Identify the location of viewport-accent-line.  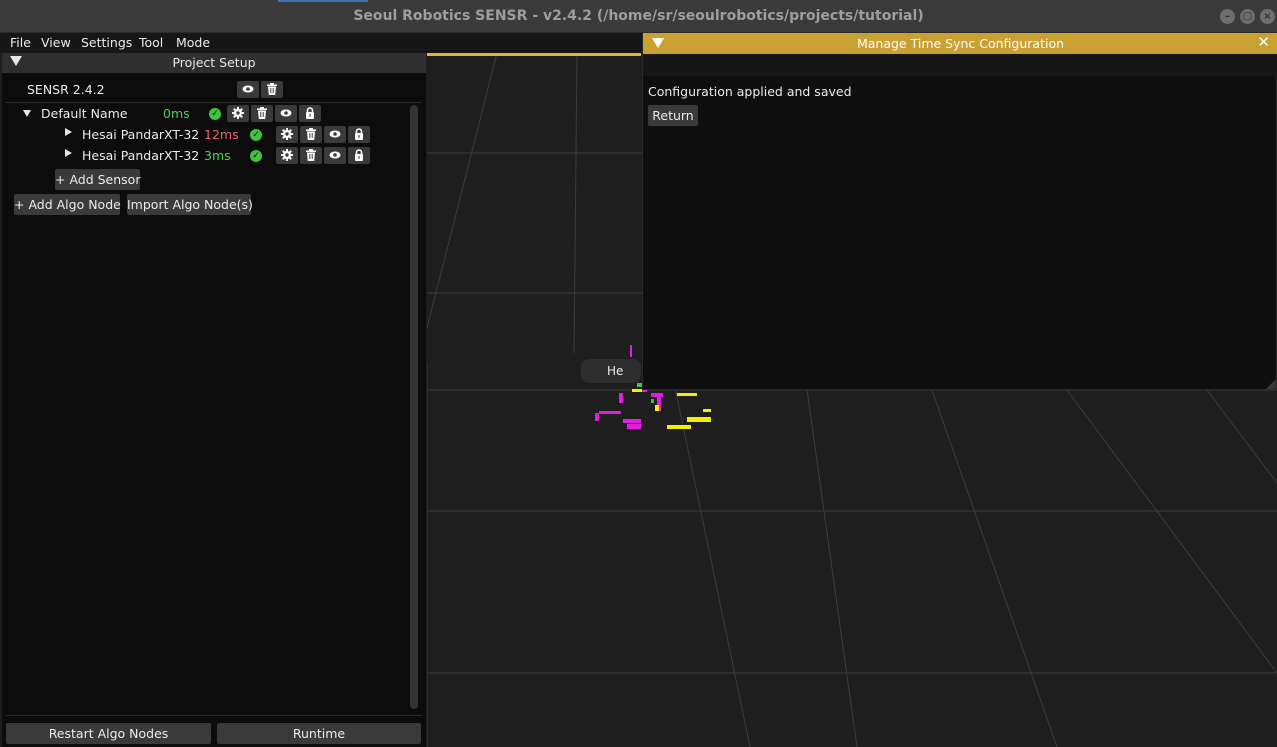
(534, 54).